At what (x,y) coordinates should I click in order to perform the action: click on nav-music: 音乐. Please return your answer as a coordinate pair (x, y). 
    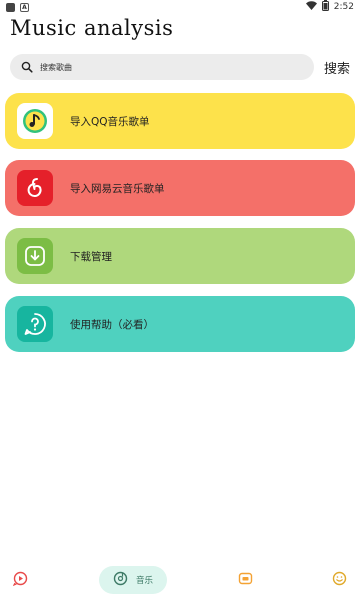
    Looking at the image, I should click on (133, 580).